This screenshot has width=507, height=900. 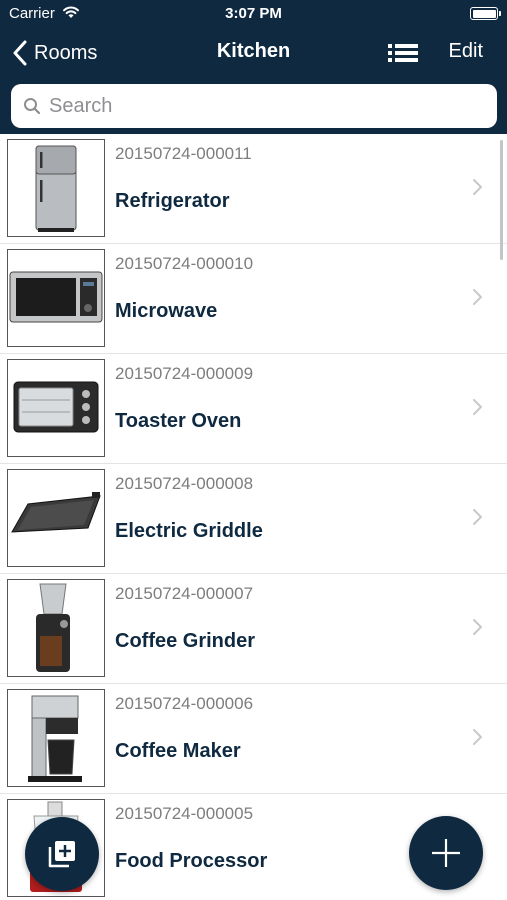 I want to click on list-item: 20150724-000011 Refrigerator, so click(x=253, y=189).